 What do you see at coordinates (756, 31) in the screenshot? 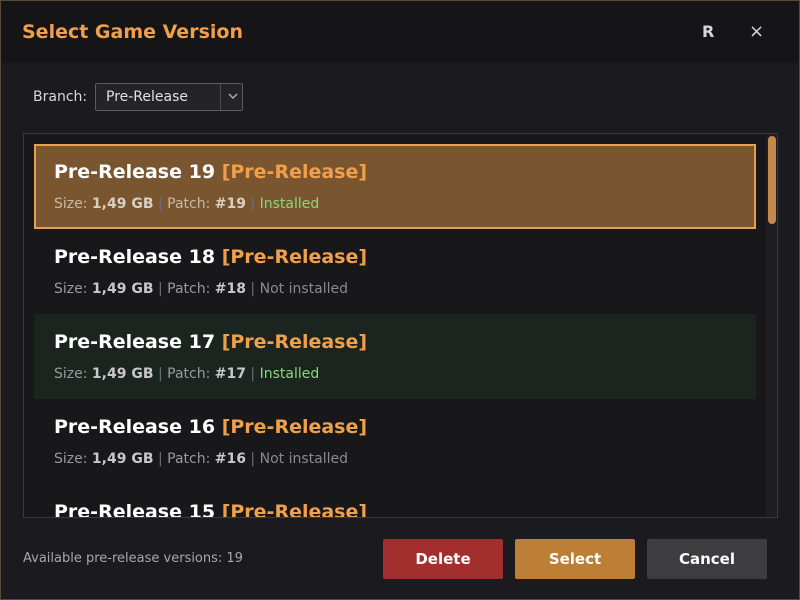
I see `close-button: ×` at bounding box center [756, 31].